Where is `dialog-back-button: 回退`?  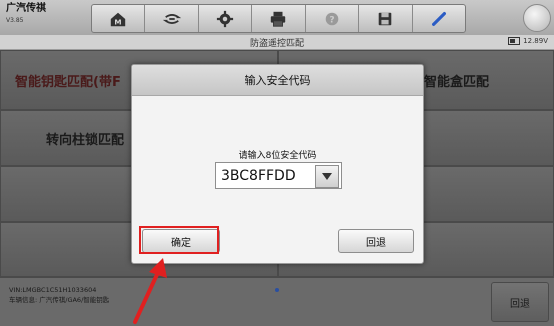
dialog-back-button: 回退 is located at coordinates (376, 241).